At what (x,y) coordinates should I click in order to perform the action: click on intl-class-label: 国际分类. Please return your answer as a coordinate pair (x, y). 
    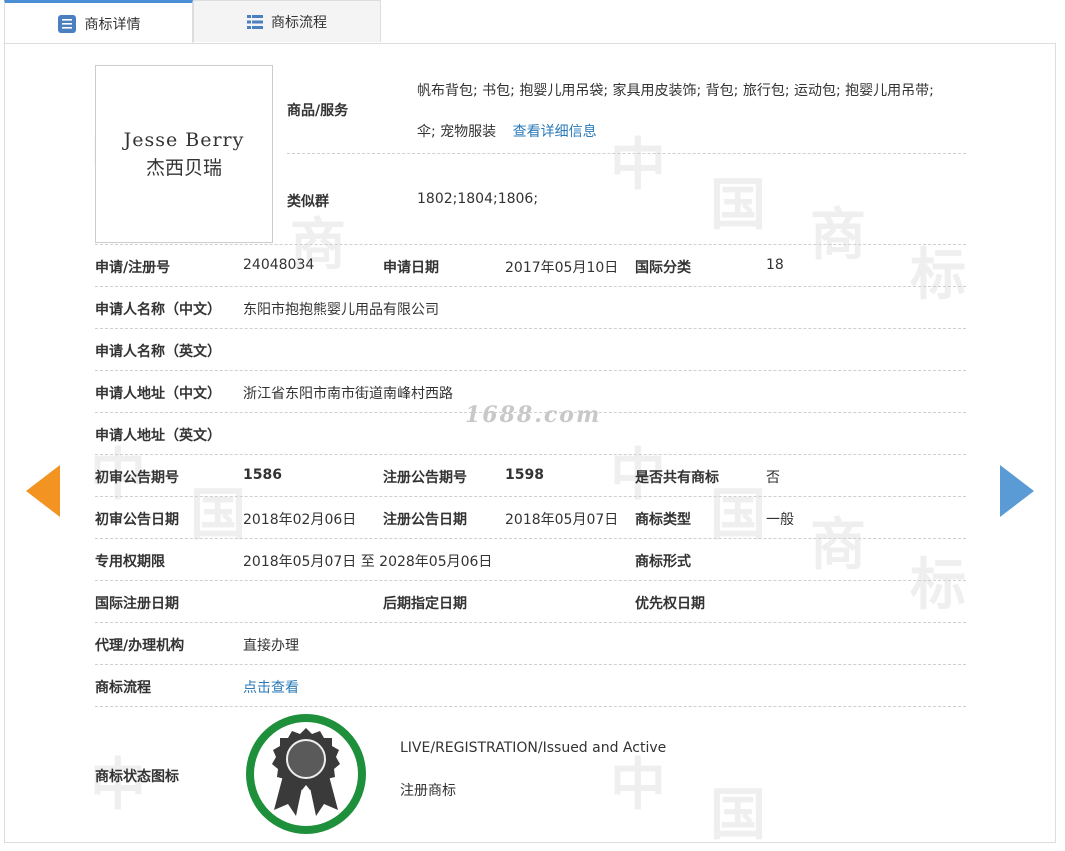
    Looking at the image, I should click on (663, 268).